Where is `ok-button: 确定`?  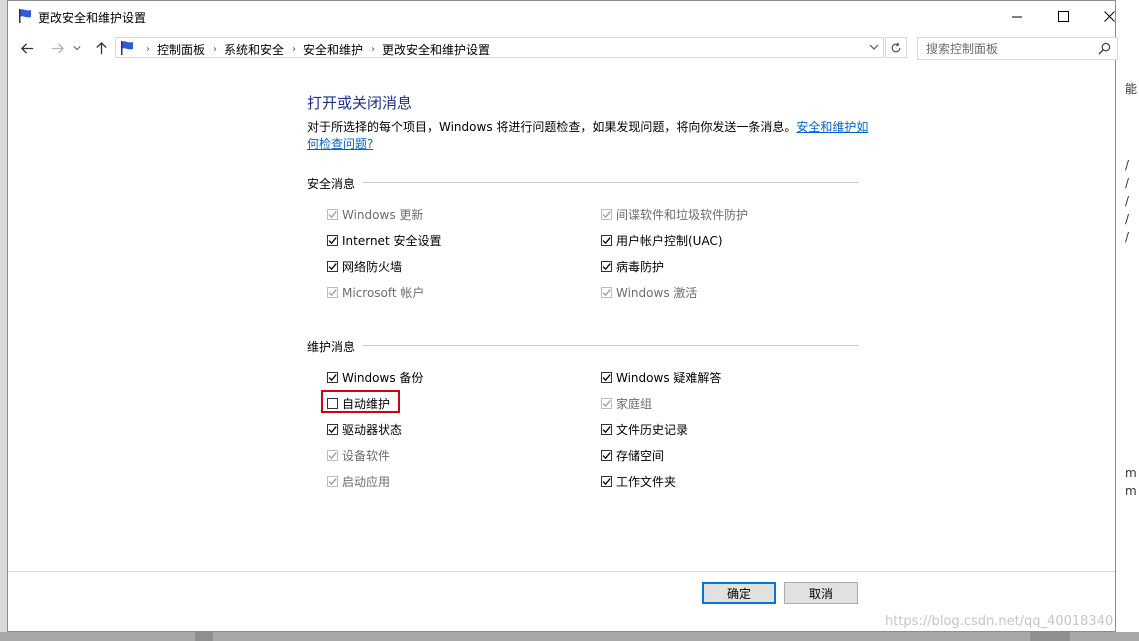 ok-button: 确定 is located at coordinates (739, 593).